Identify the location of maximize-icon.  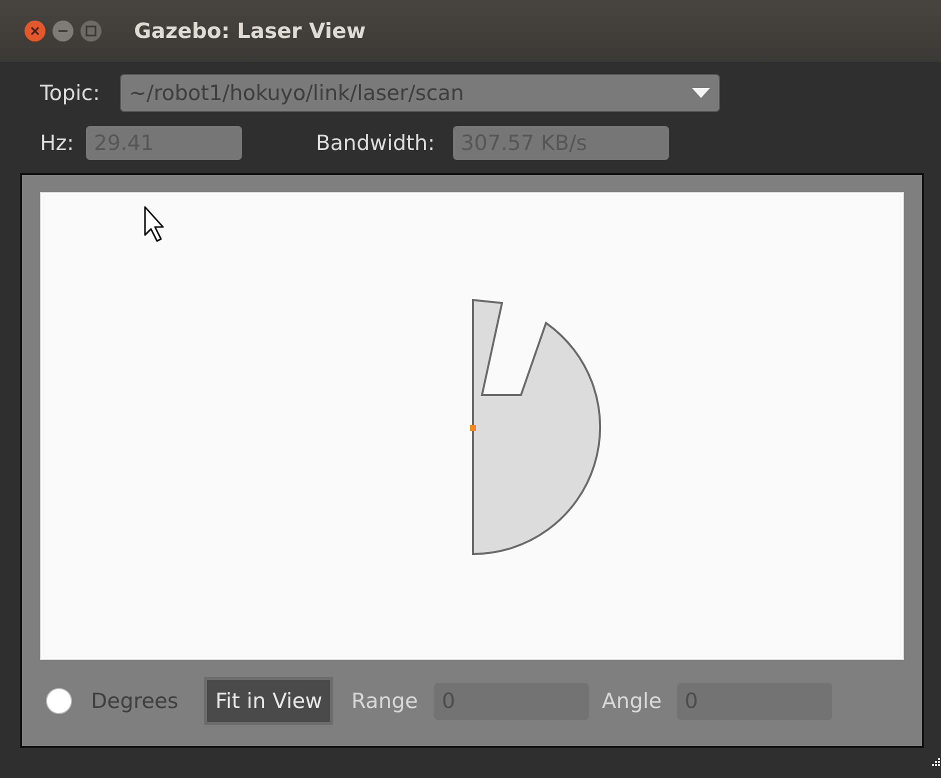
(91, 31).